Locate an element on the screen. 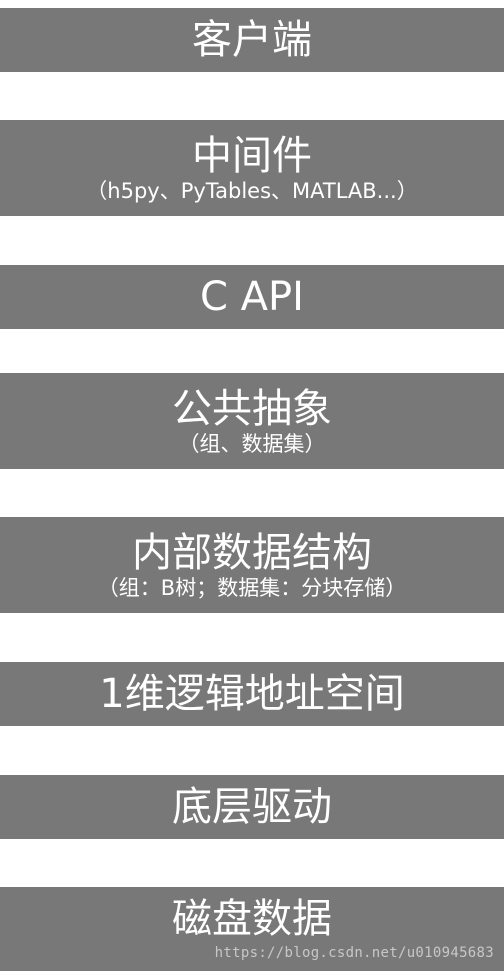  layer-public-abstraction: 公共抽象 （组、数据集） is located at coordinates (252, 421).